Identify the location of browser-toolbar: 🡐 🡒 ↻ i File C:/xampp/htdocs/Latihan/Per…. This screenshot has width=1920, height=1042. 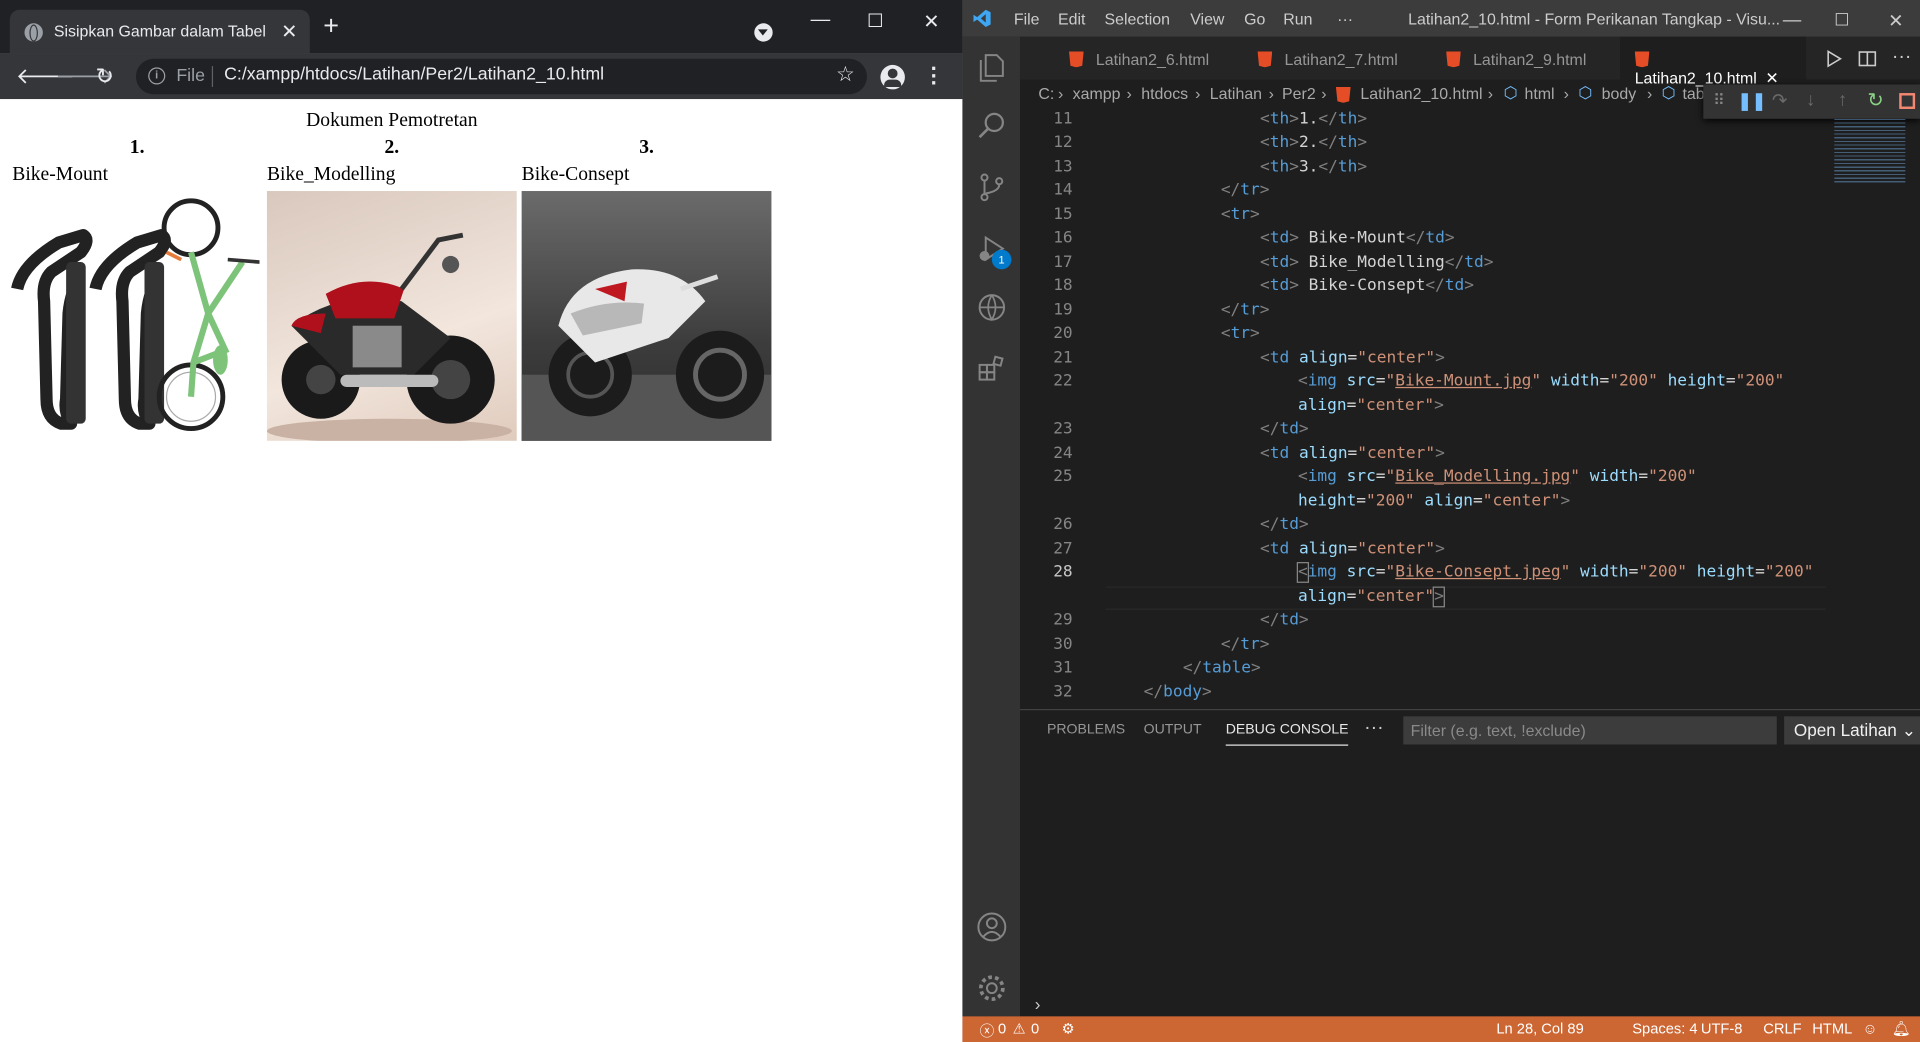
(481, 76).